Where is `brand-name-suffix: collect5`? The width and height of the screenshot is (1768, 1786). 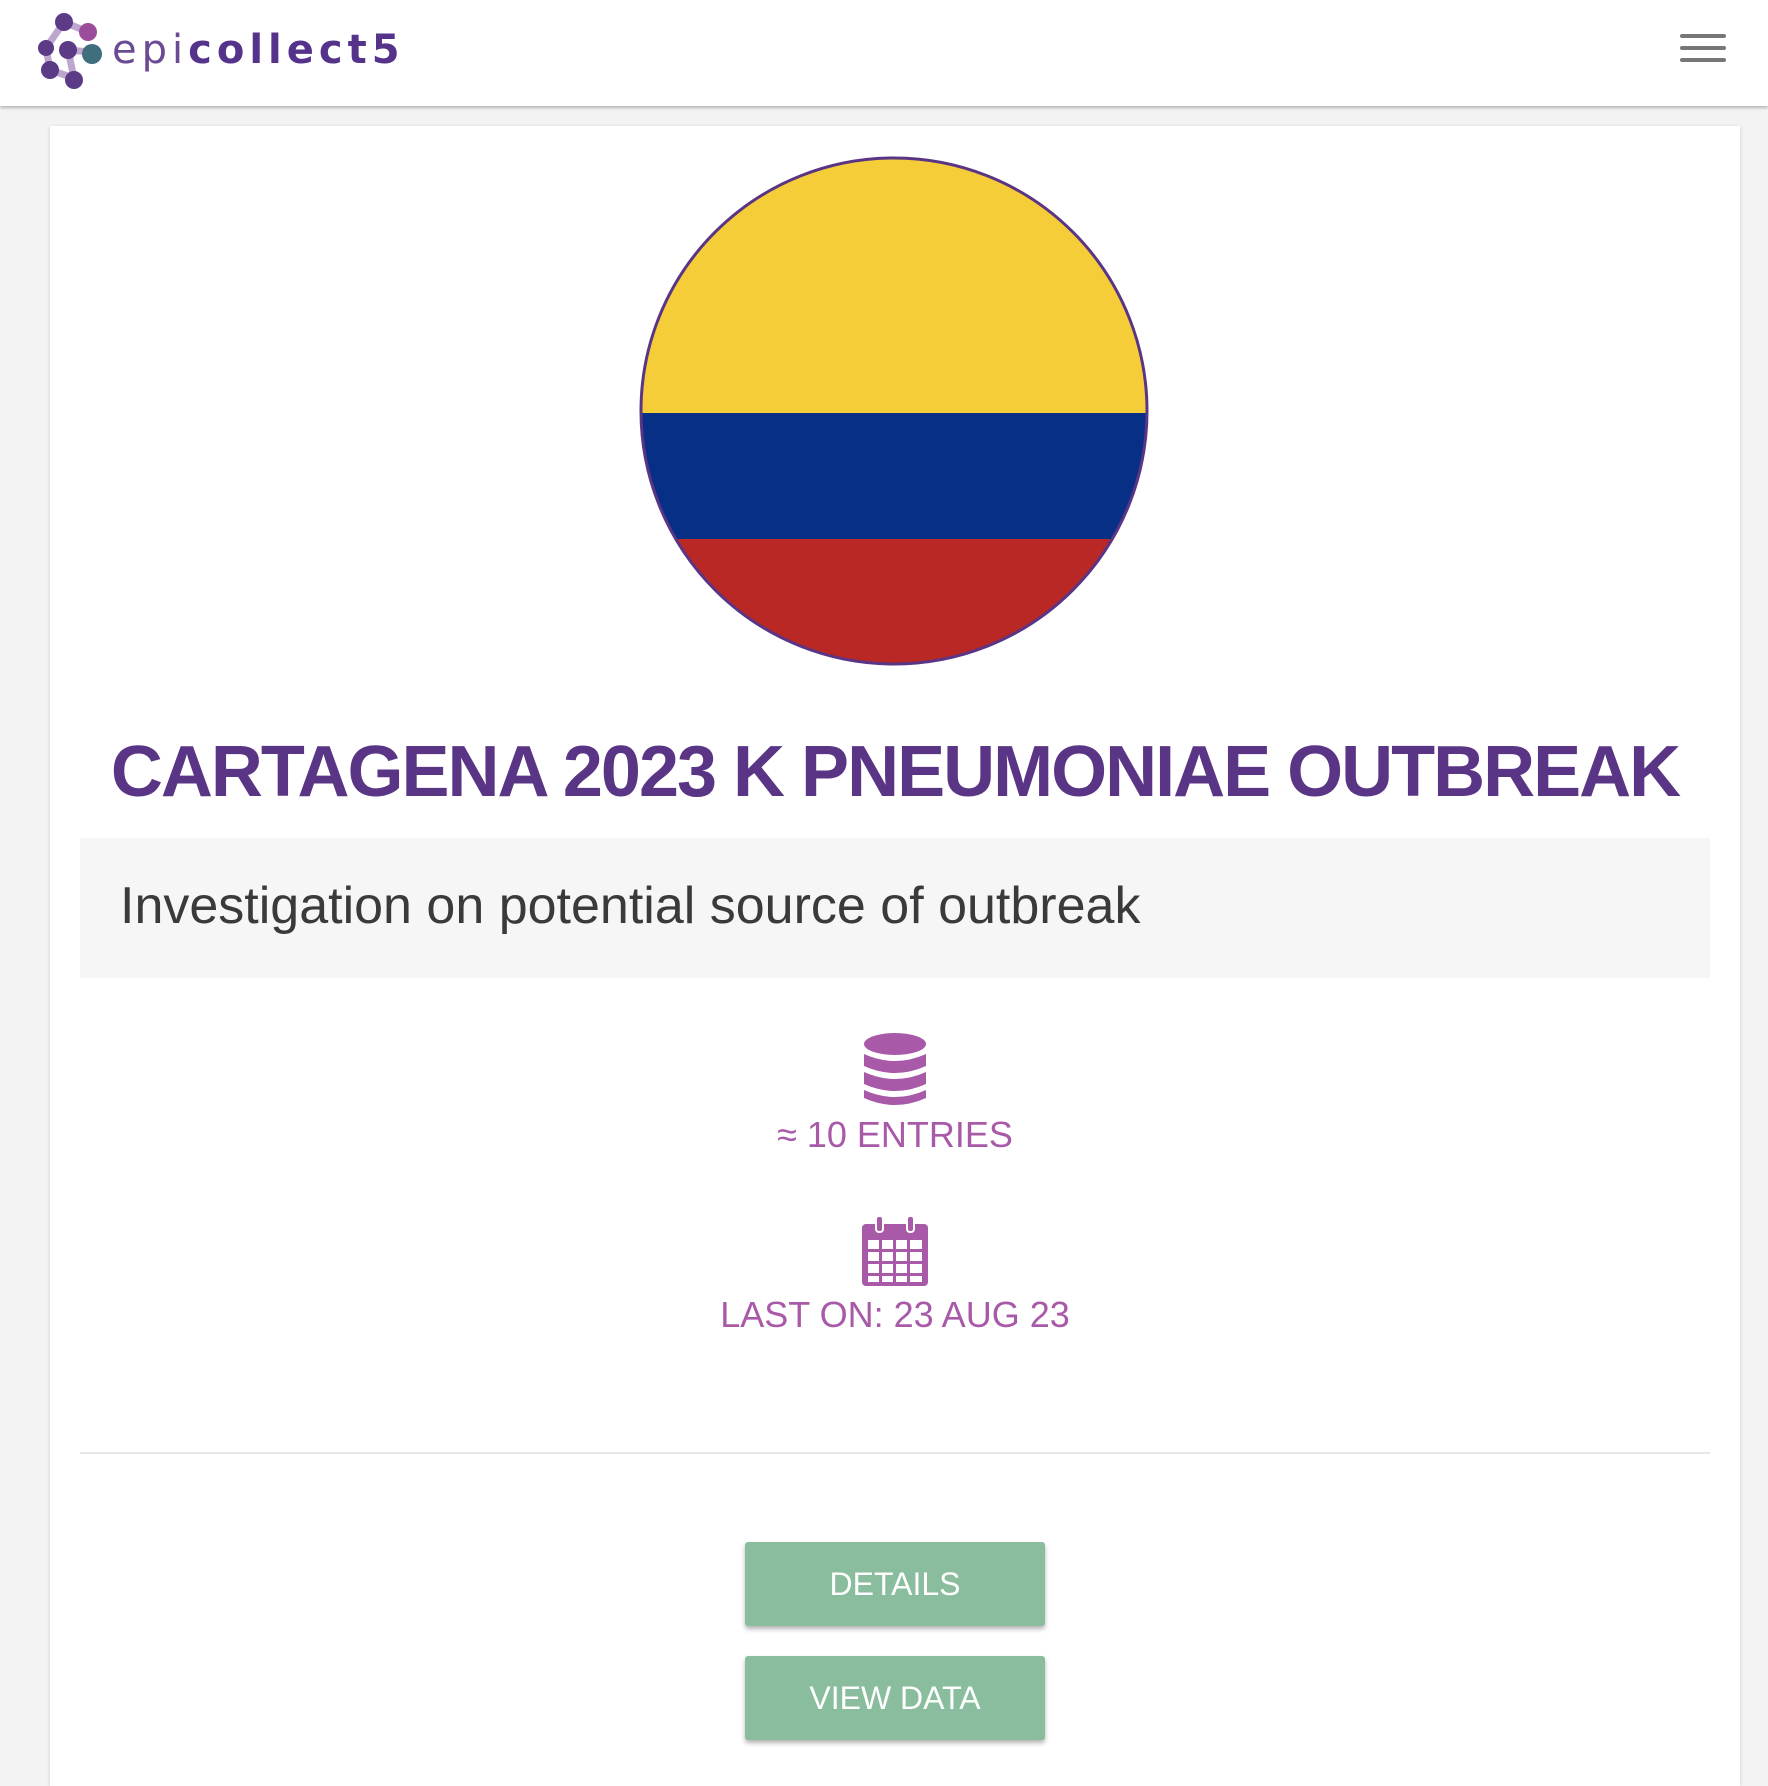 brand-name-suffix: collect5 is located at coordinates (296, 50).